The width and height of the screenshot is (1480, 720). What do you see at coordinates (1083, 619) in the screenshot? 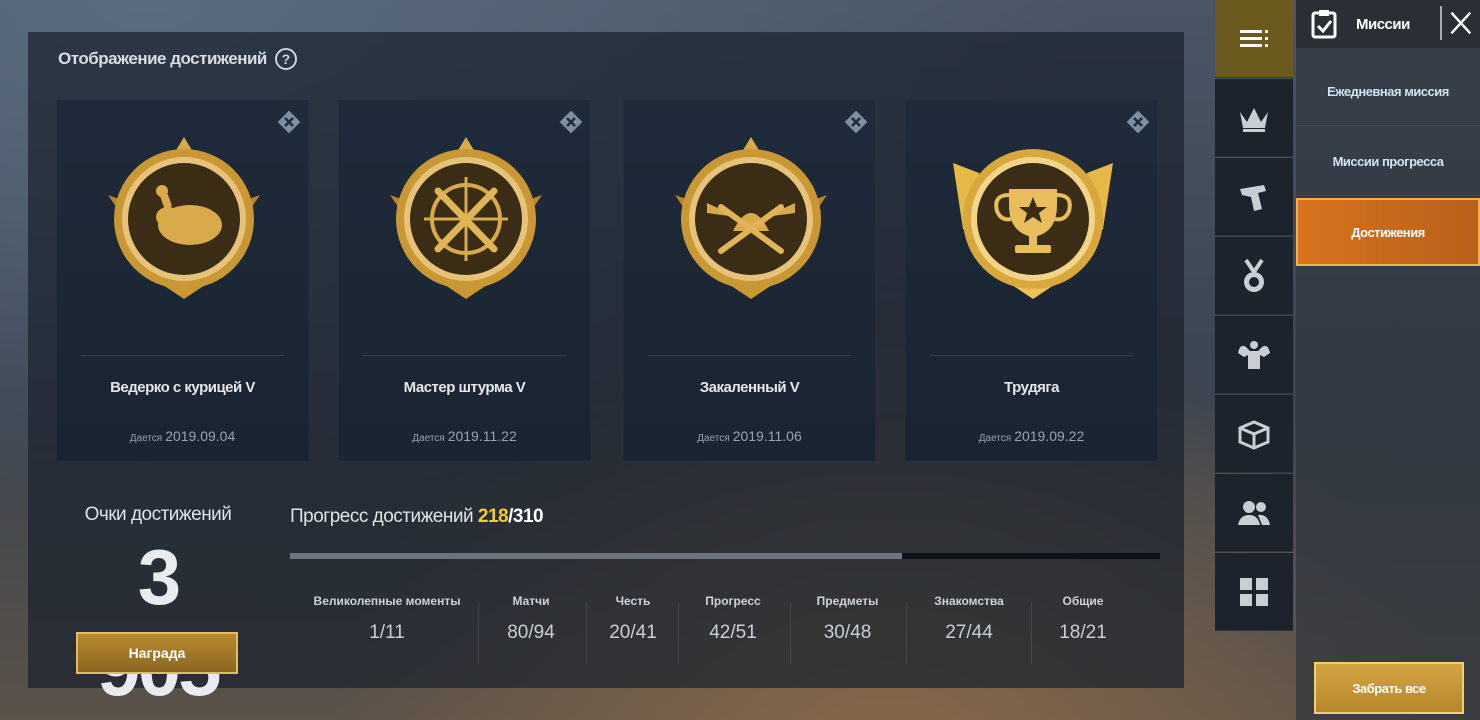
I see `category-general: Общие 18/21` at bounding box center [1083, 619].